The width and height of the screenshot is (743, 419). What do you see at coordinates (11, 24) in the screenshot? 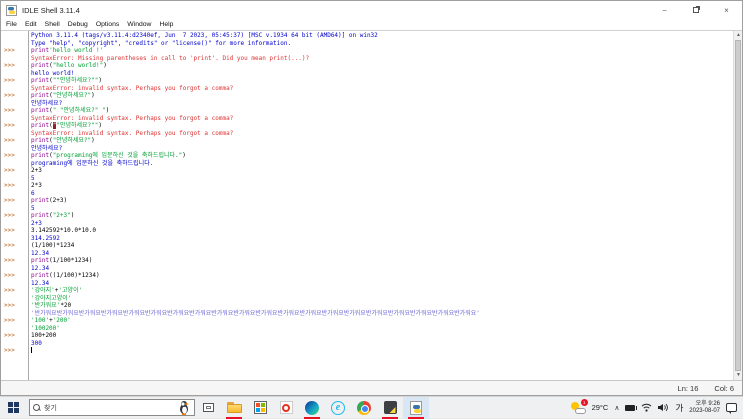
I see `menu-file: File` at bounding box center [11, 24].